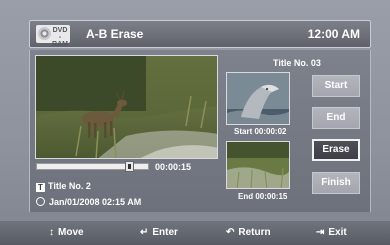 Image resolution: width=390 pixels, height=245 pixels. I want to click on dvd-ram-badge: DVD -RAM, so click(53, 36).